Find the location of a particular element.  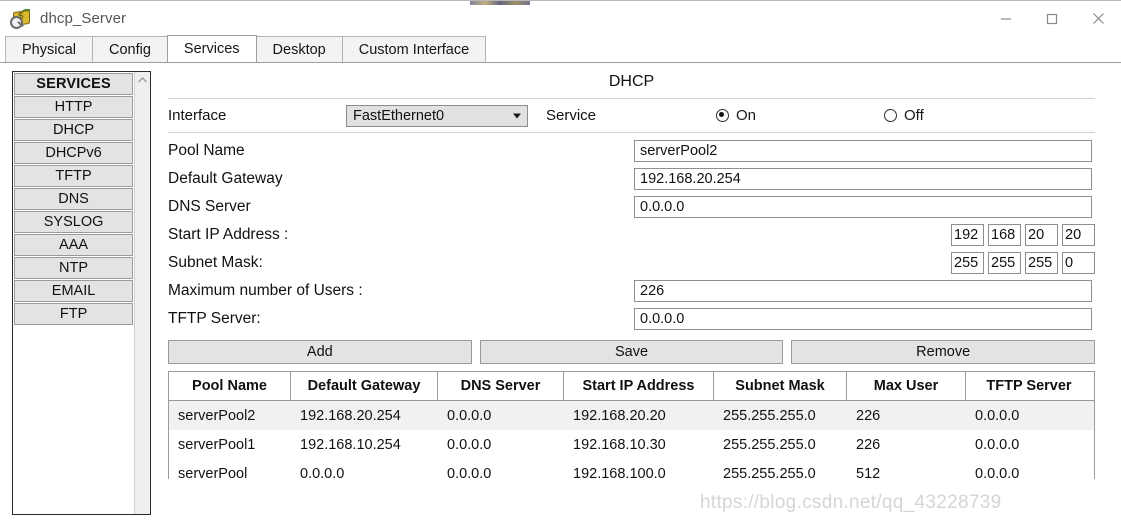

subnet-mask-octet-2: 255 is located at coordinates (1004, 262).